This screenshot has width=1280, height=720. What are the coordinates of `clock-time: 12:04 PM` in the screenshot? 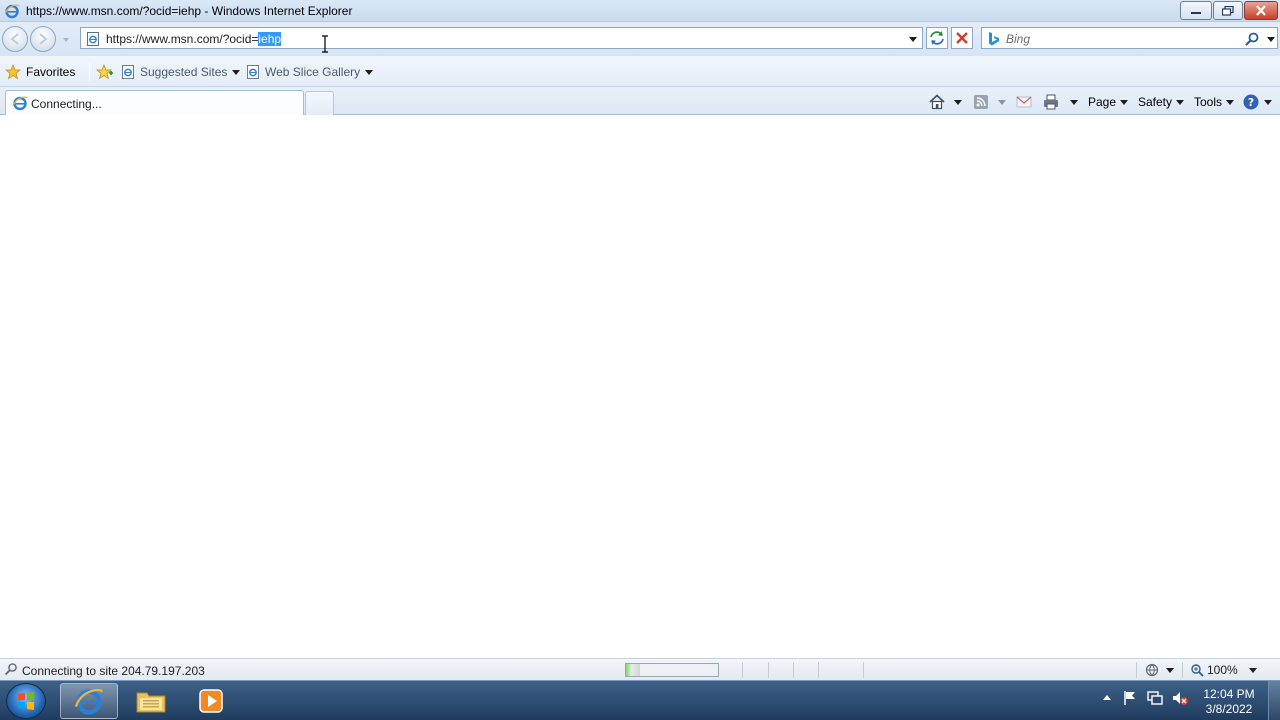 It's located at (1229, 694).